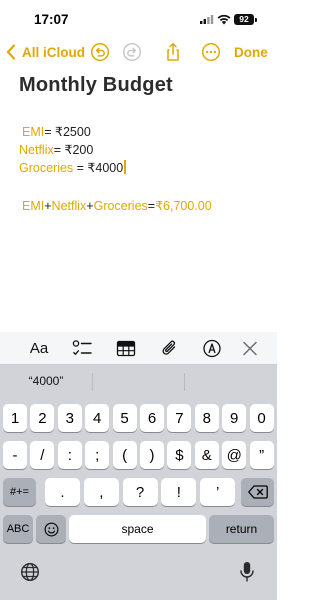 This screenshot has height=600, width=320. Describe the element at coordinates (206, 418) in the screenshot. I see `key: 8` at that location.